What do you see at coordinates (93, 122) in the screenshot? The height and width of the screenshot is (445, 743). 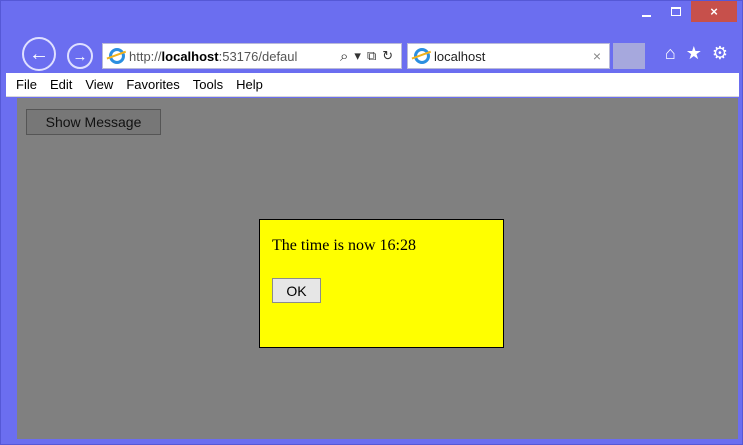 I see `show-message-button: Show Message` at bounding box center [93, 122].